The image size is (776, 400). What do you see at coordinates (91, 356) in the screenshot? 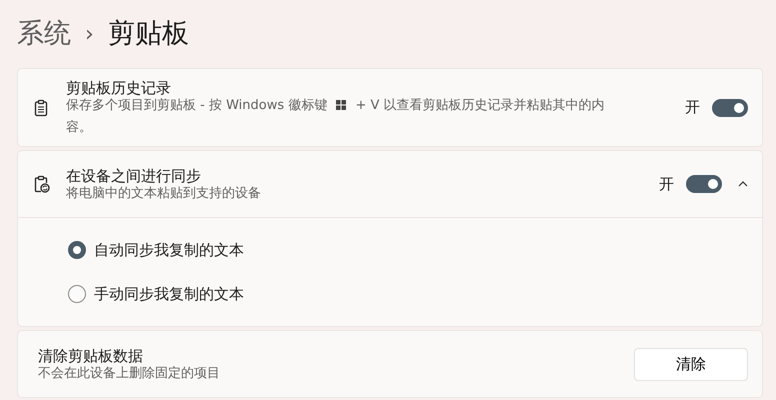
I see `setting-title: 清除剪贴板数据` at bounding box center [91, 356].